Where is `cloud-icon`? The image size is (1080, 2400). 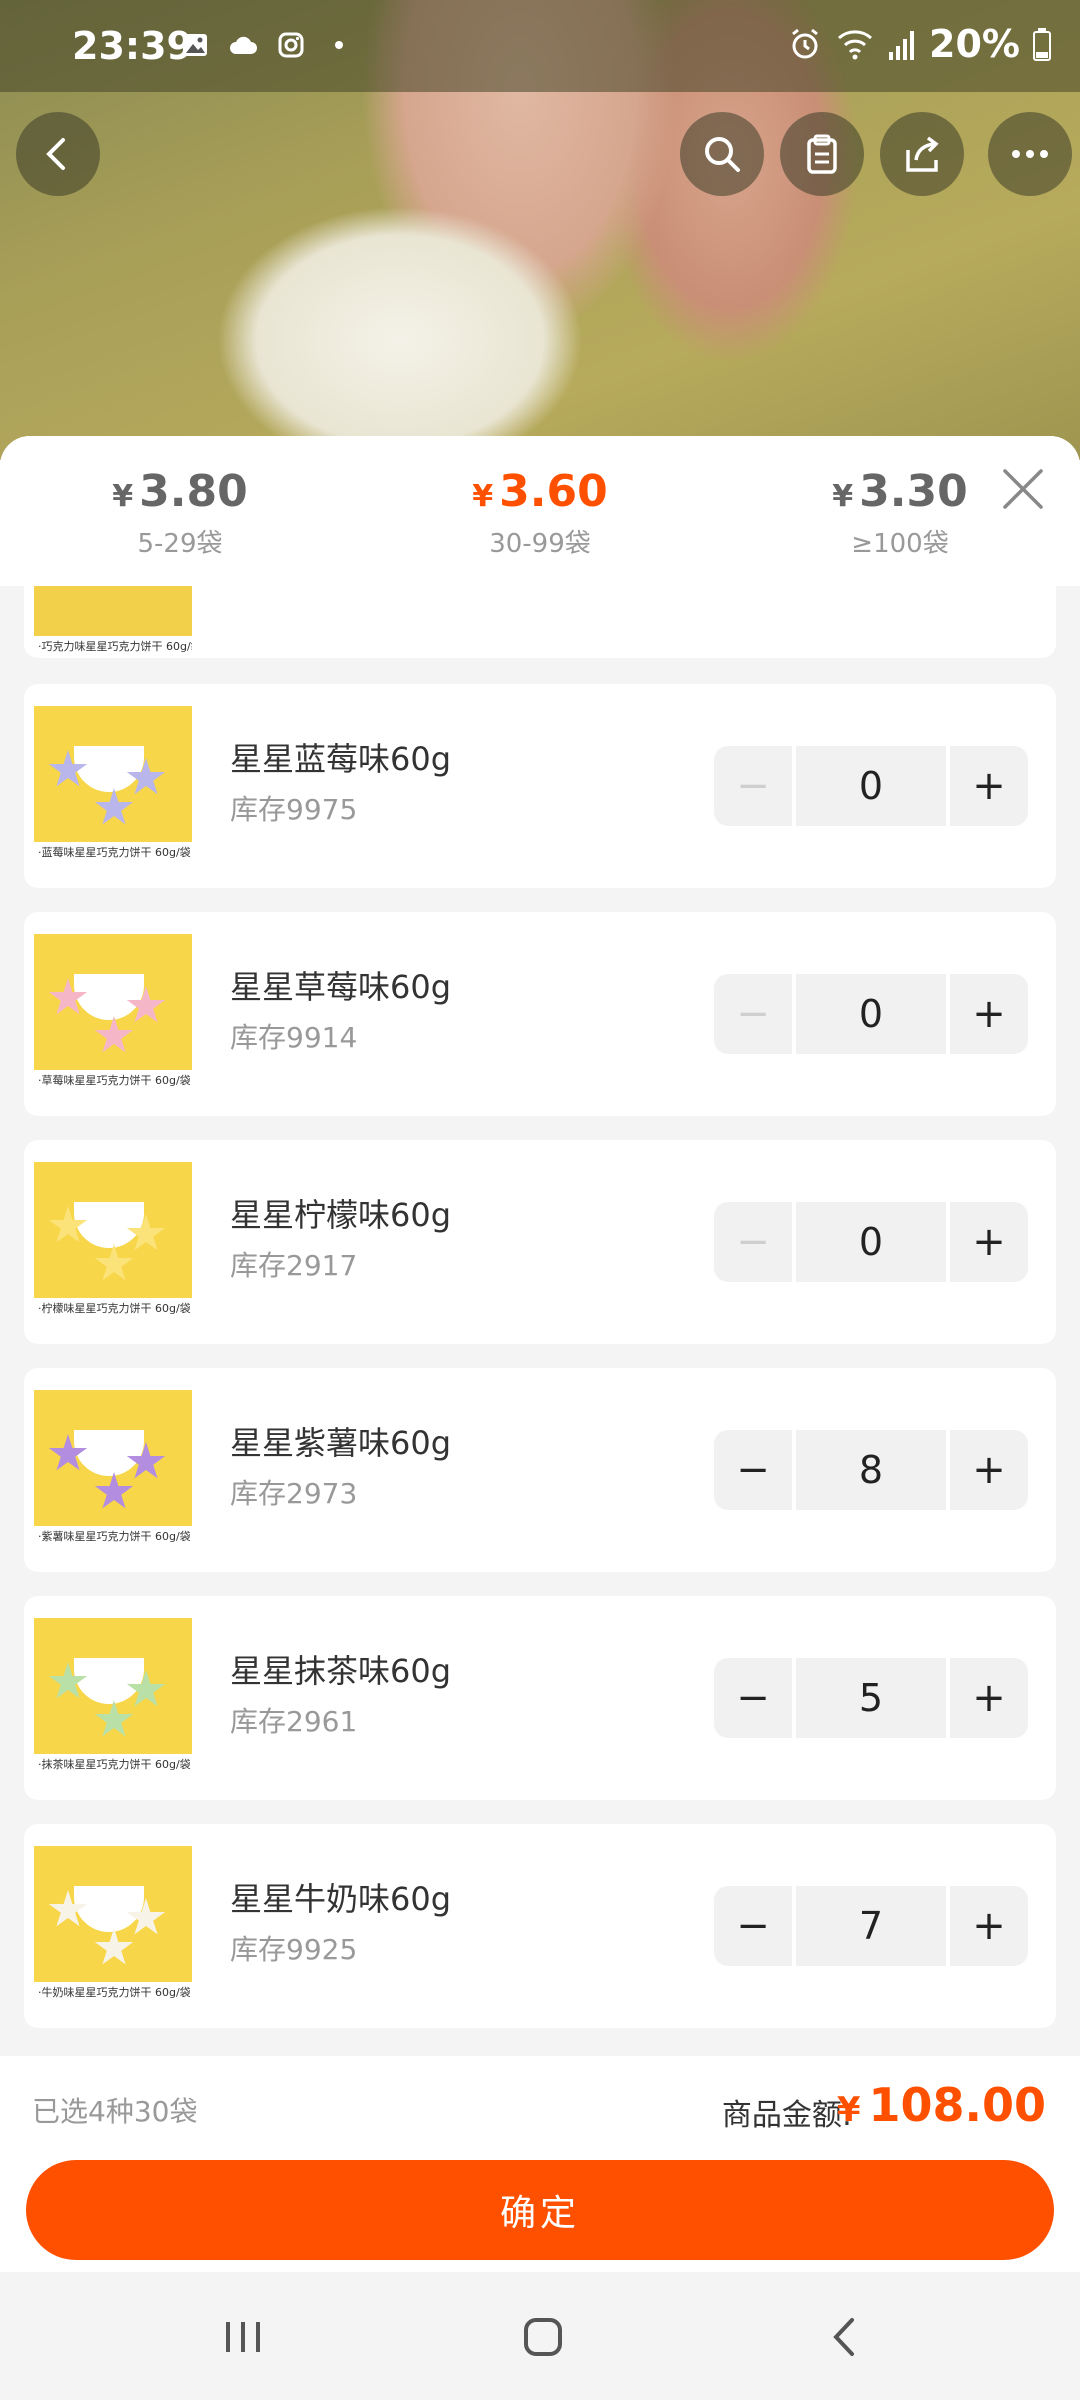
cloud-icon is located at coordinates (243, 45).